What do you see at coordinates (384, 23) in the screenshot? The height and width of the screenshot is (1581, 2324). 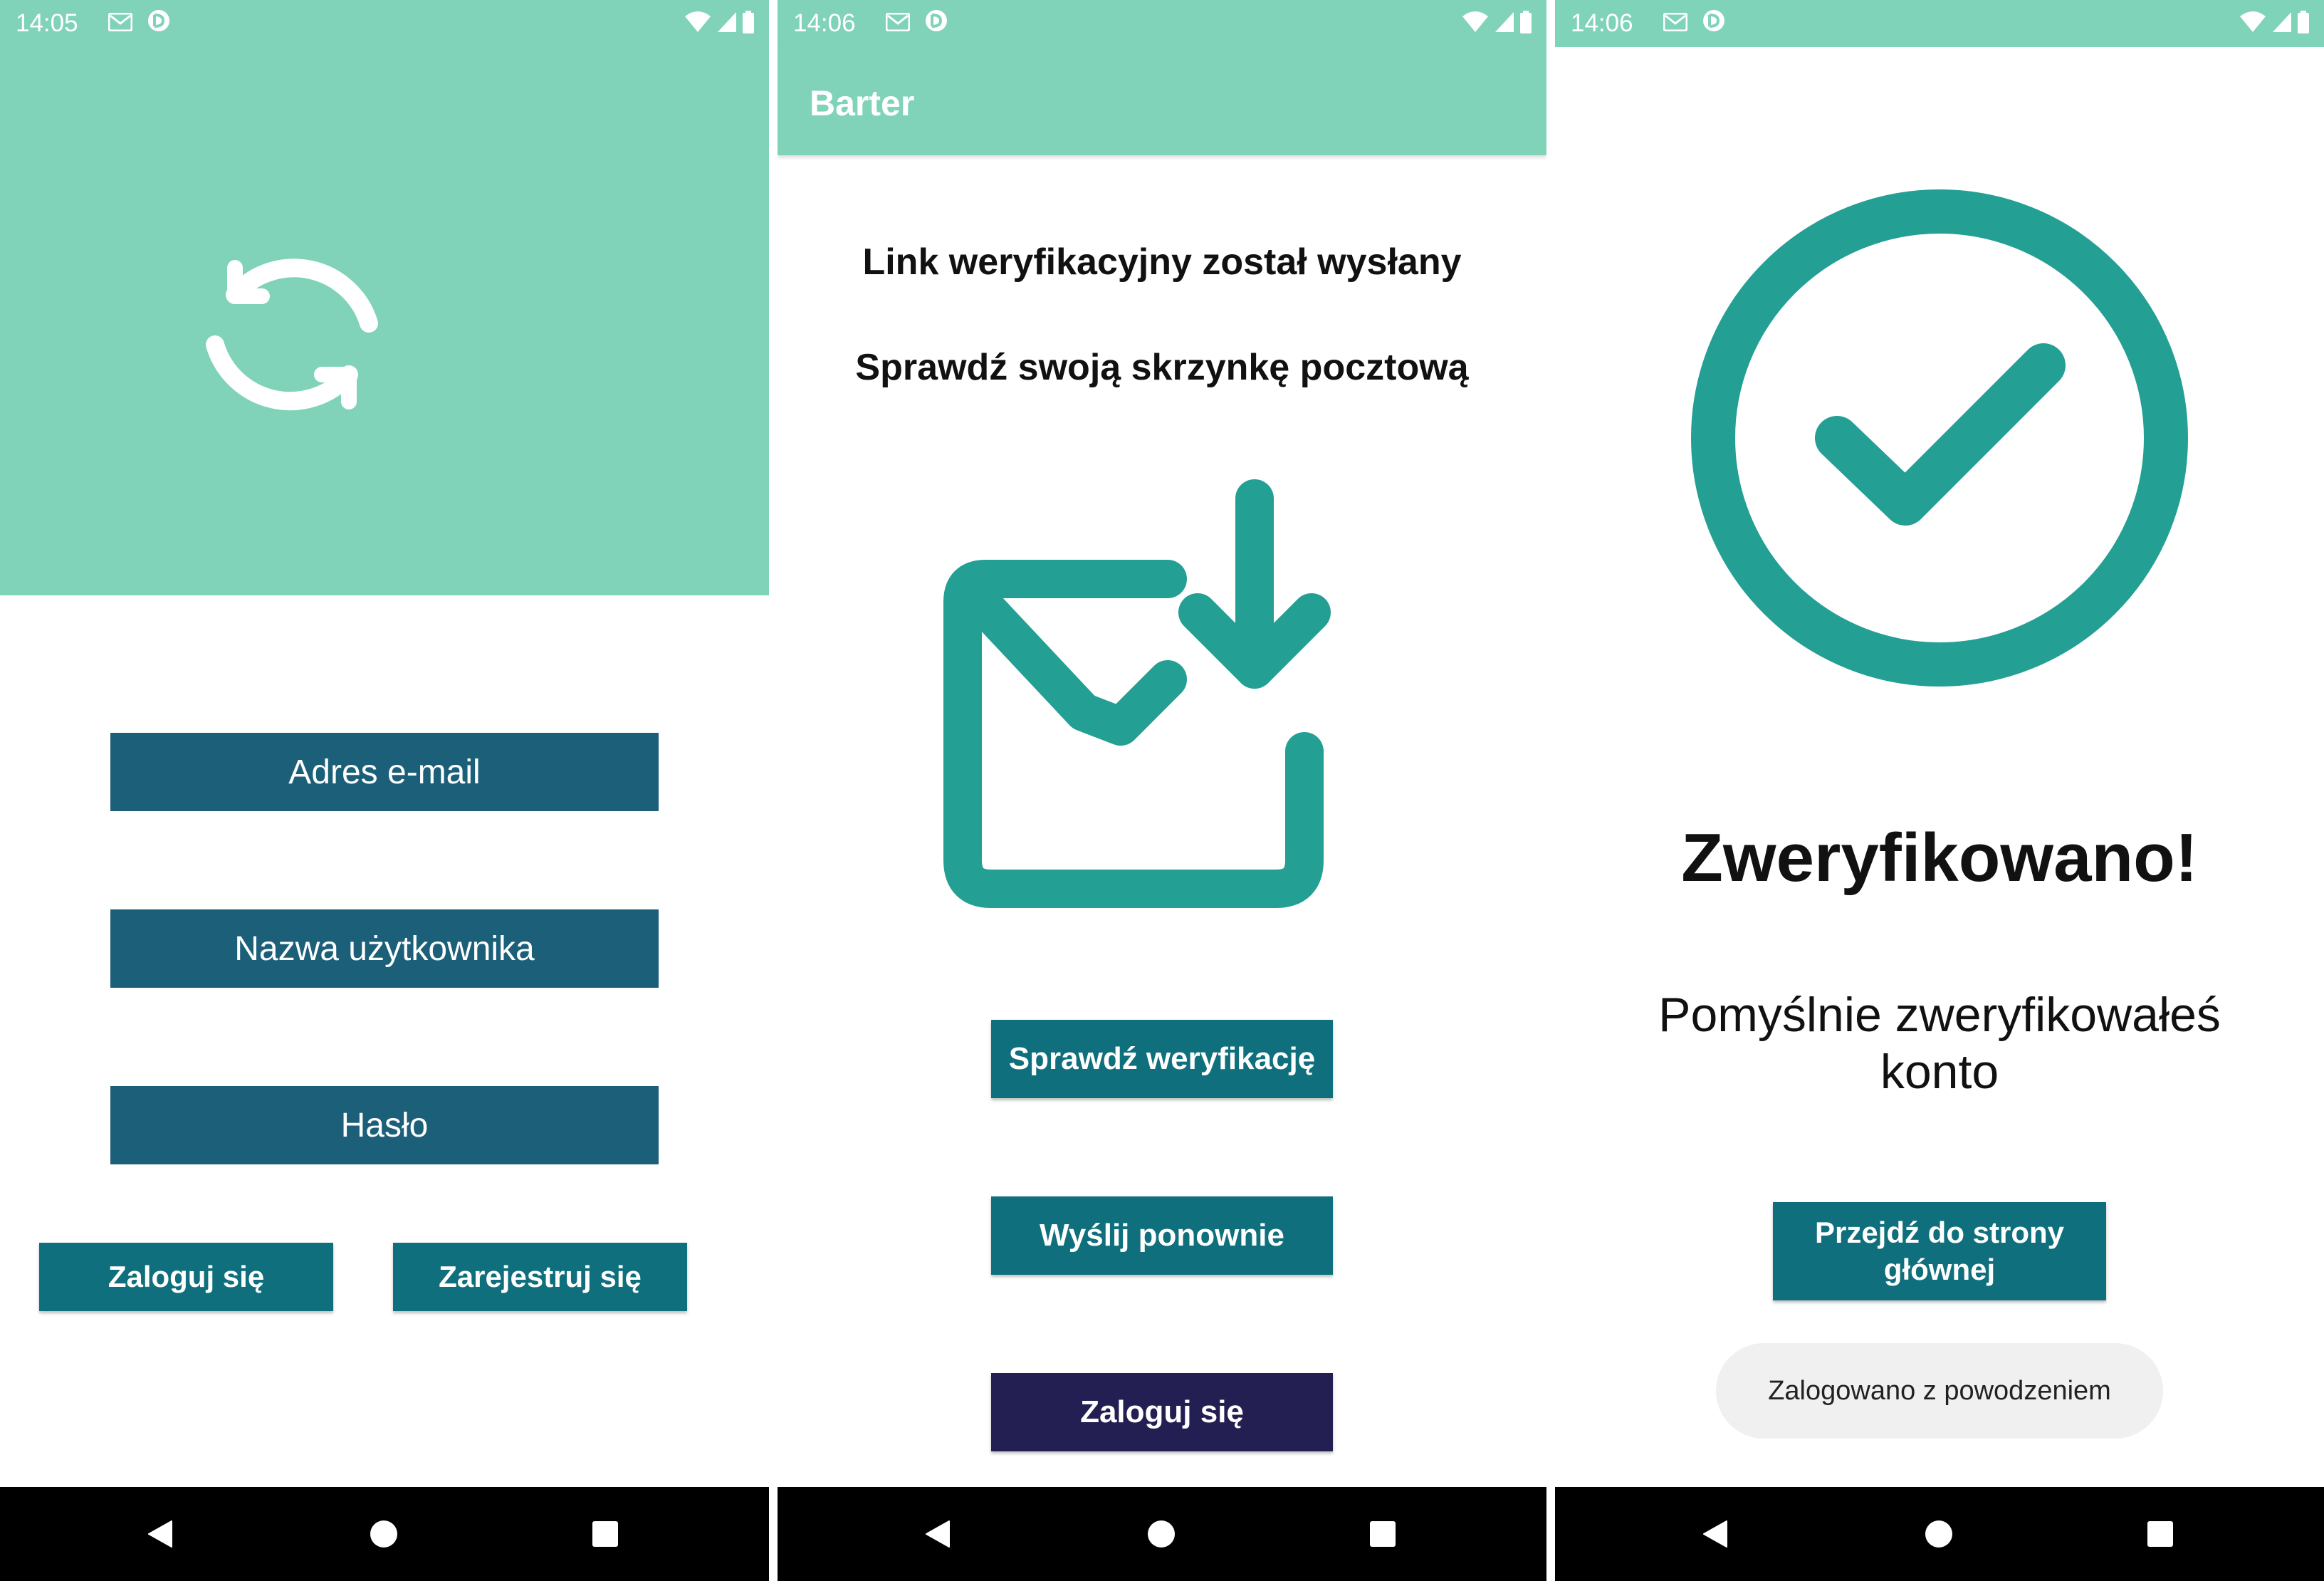 I see `status-bar: 14:05` at bounding box center [384, 23].